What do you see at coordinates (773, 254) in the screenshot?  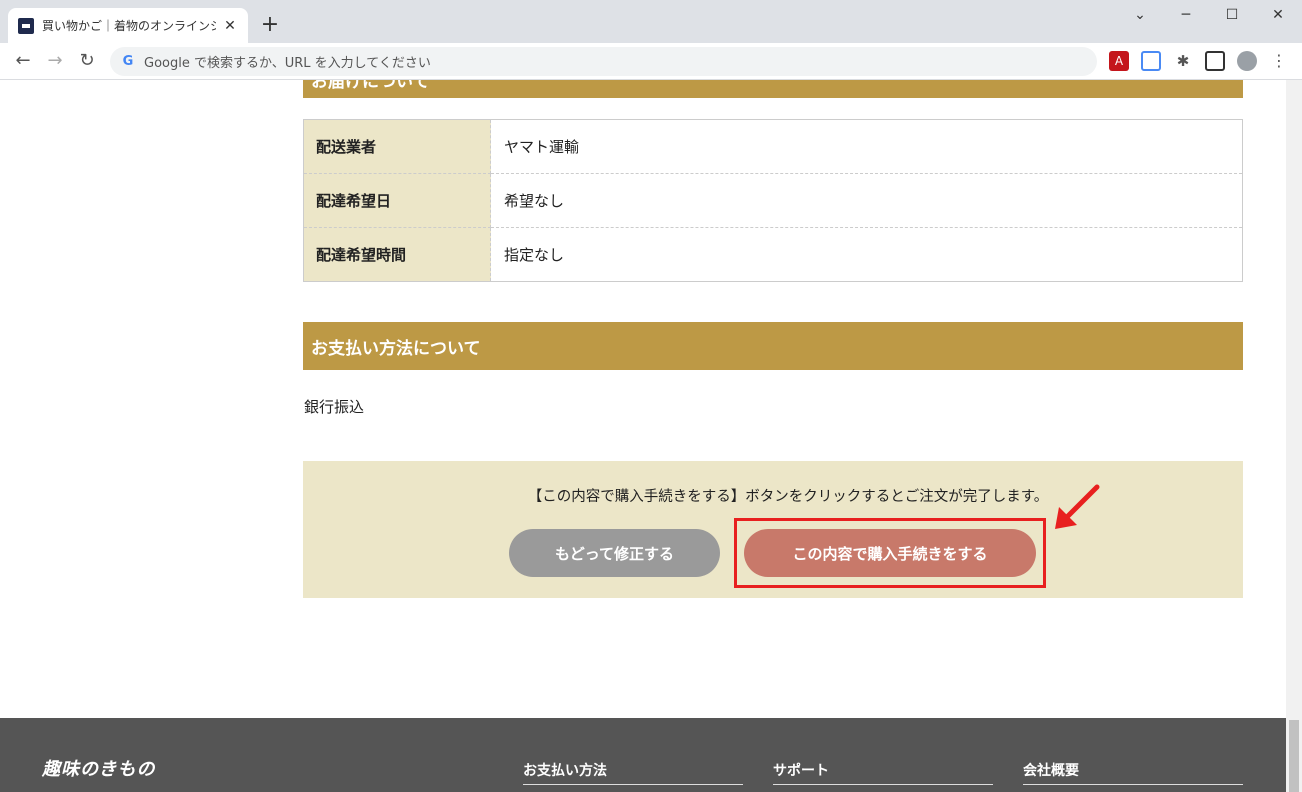 I see `table-row: 配達希望時間 指定なし` at bounding box center [773, 254].